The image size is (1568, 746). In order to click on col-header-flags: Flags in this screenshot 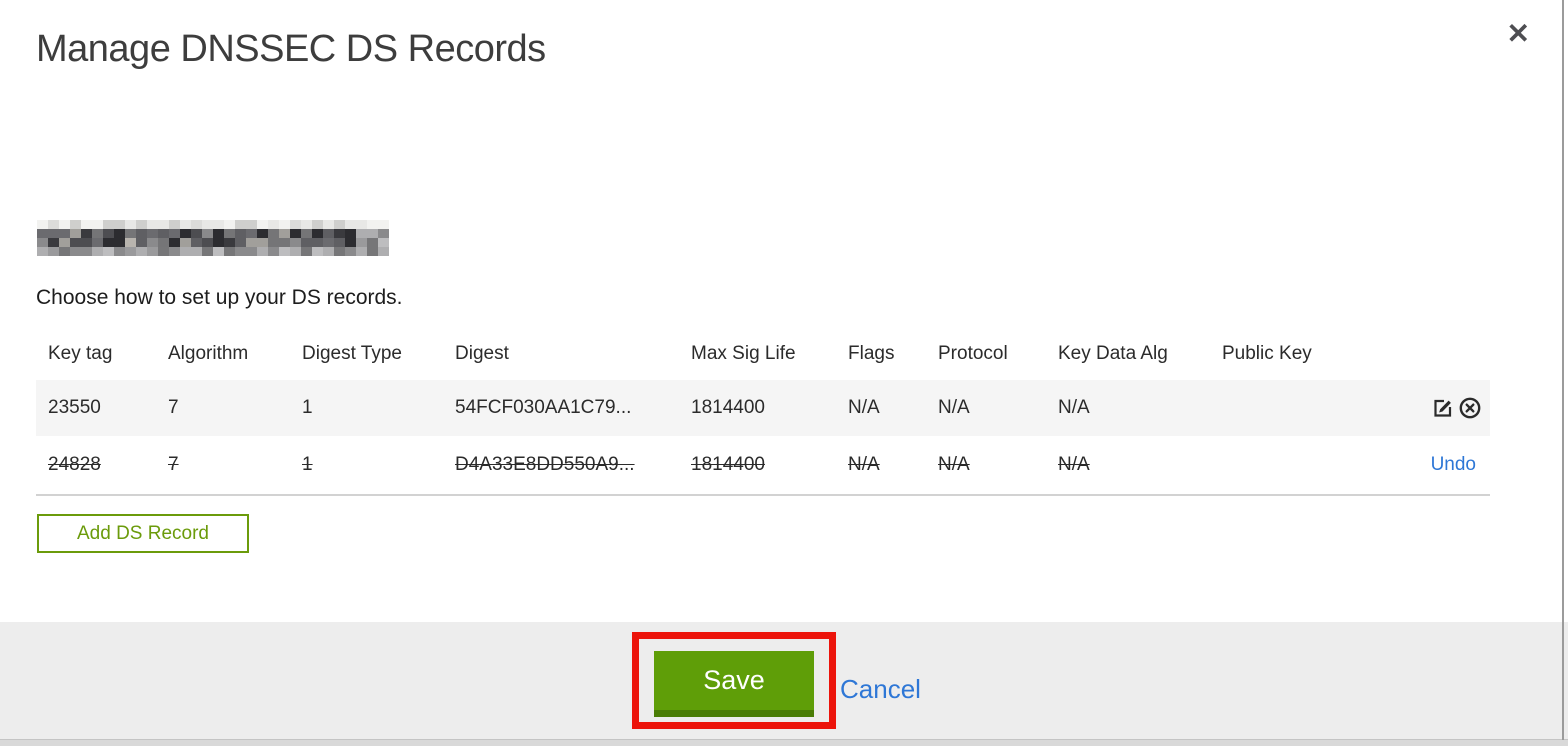, I will do `click(871, 353)`.